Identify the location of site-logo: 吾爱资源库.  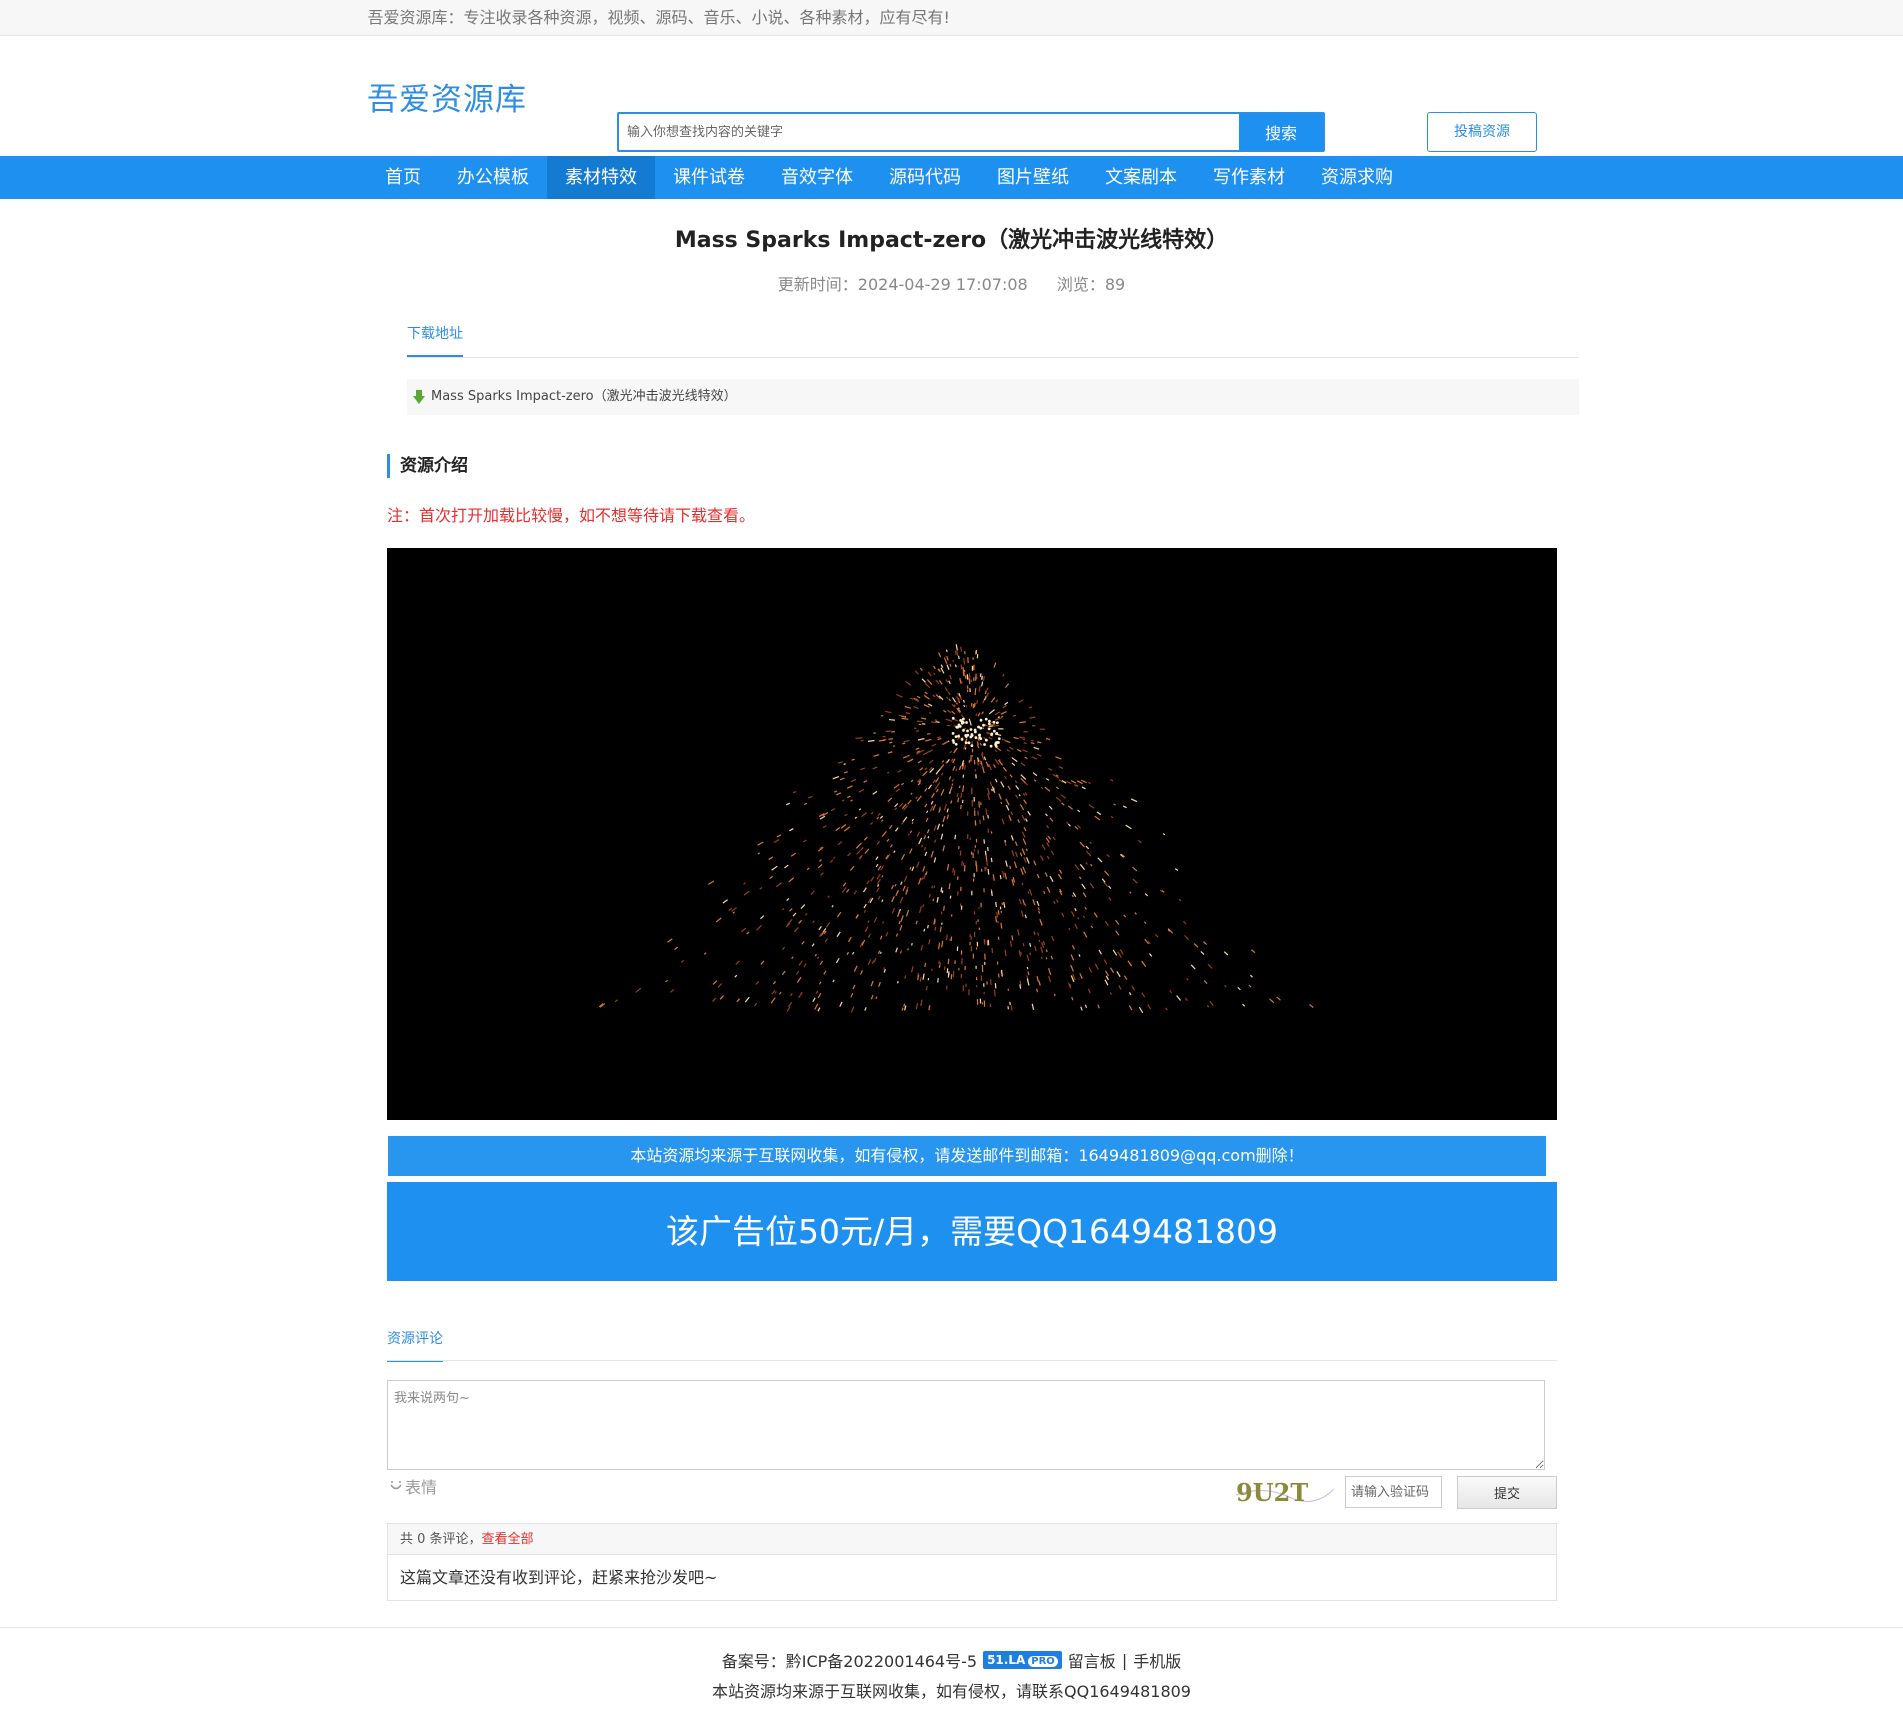
(447, 96).